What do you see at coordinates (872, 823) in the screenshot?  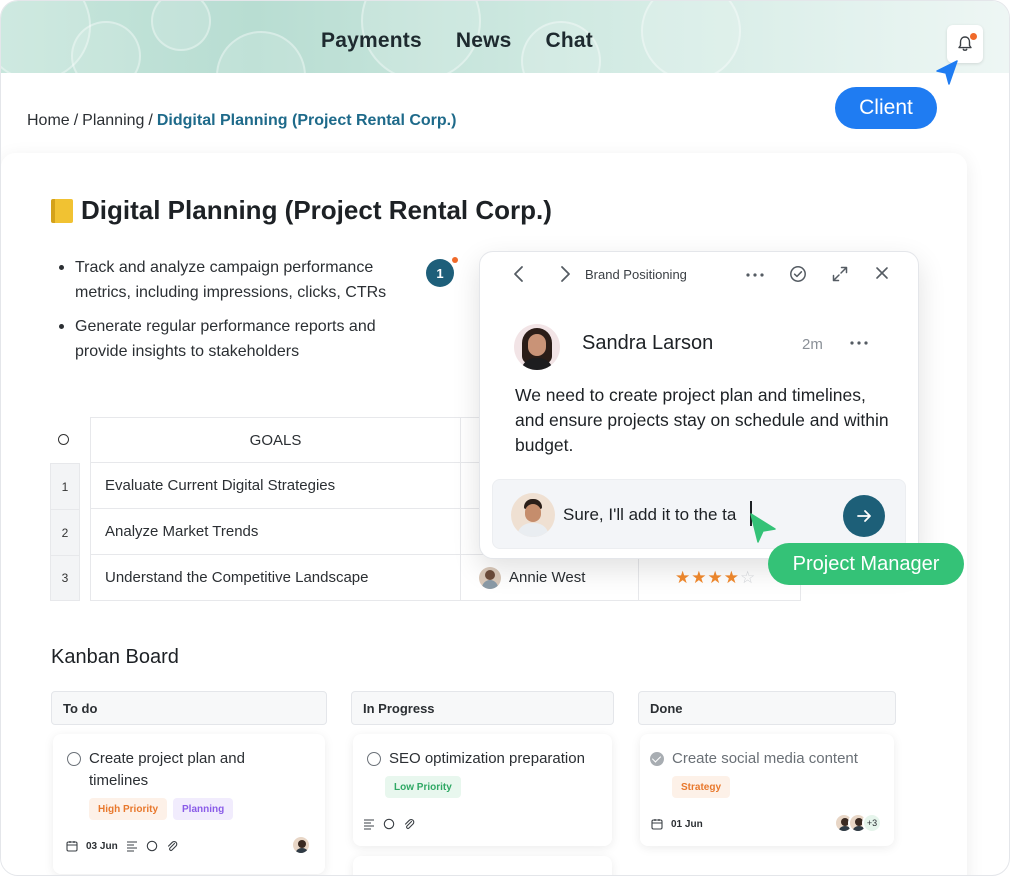 I see `extra-assignees-badge: +3` at bounding box center [872, 823].